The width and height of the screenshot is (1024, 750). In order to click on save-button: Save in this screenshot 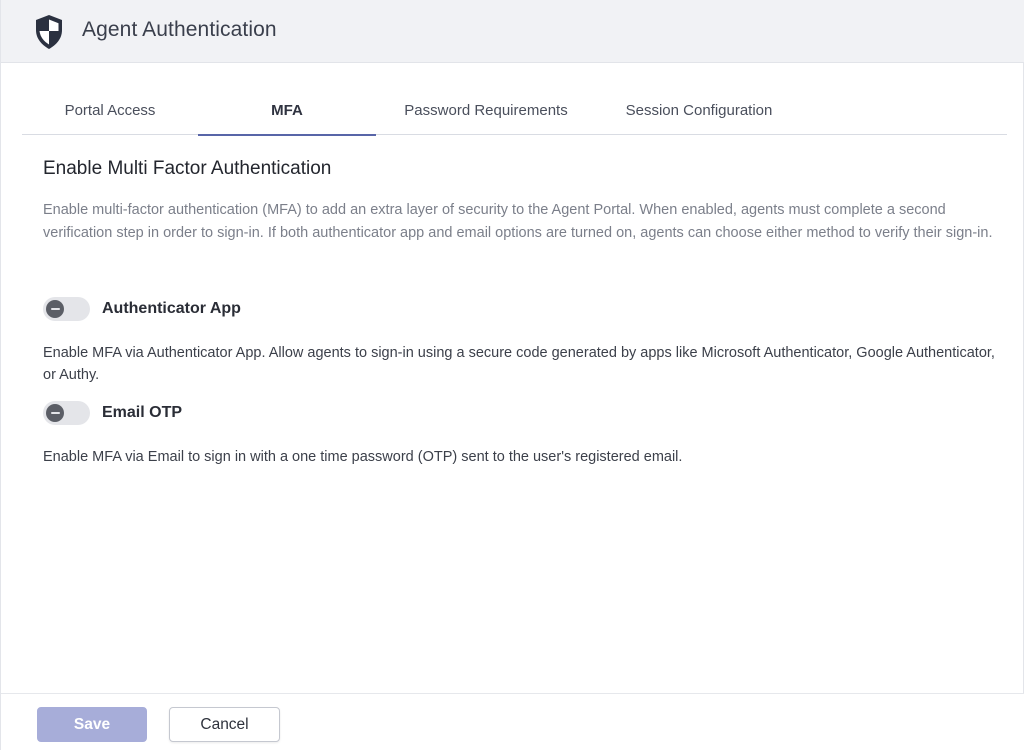, I will do `click(92, 724)`.